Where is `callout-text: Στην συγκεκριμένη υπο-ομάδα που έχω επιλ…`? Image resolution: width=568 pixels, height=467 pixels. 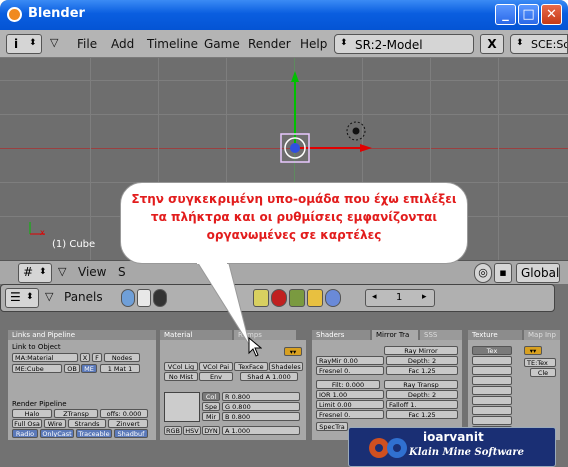
callout-text: Στην συγκεκριμένη υπο-ομάδα που έχω επιλ… is located at coordinates (294, 217).